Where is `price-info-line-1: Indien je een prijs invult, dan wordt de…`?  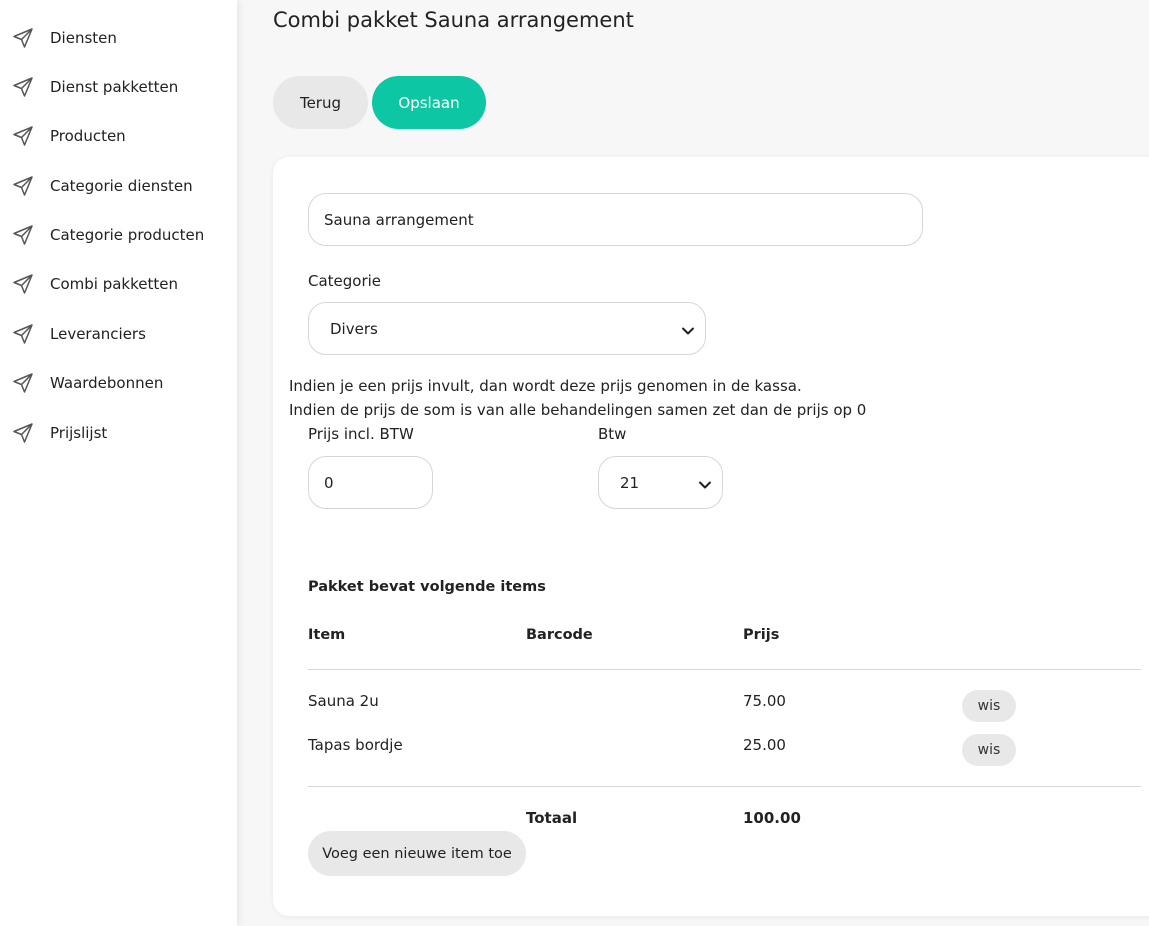 price-info-line-1: Indien je een prijs invult, dan wordt de… is located at coordinates (545, 386).